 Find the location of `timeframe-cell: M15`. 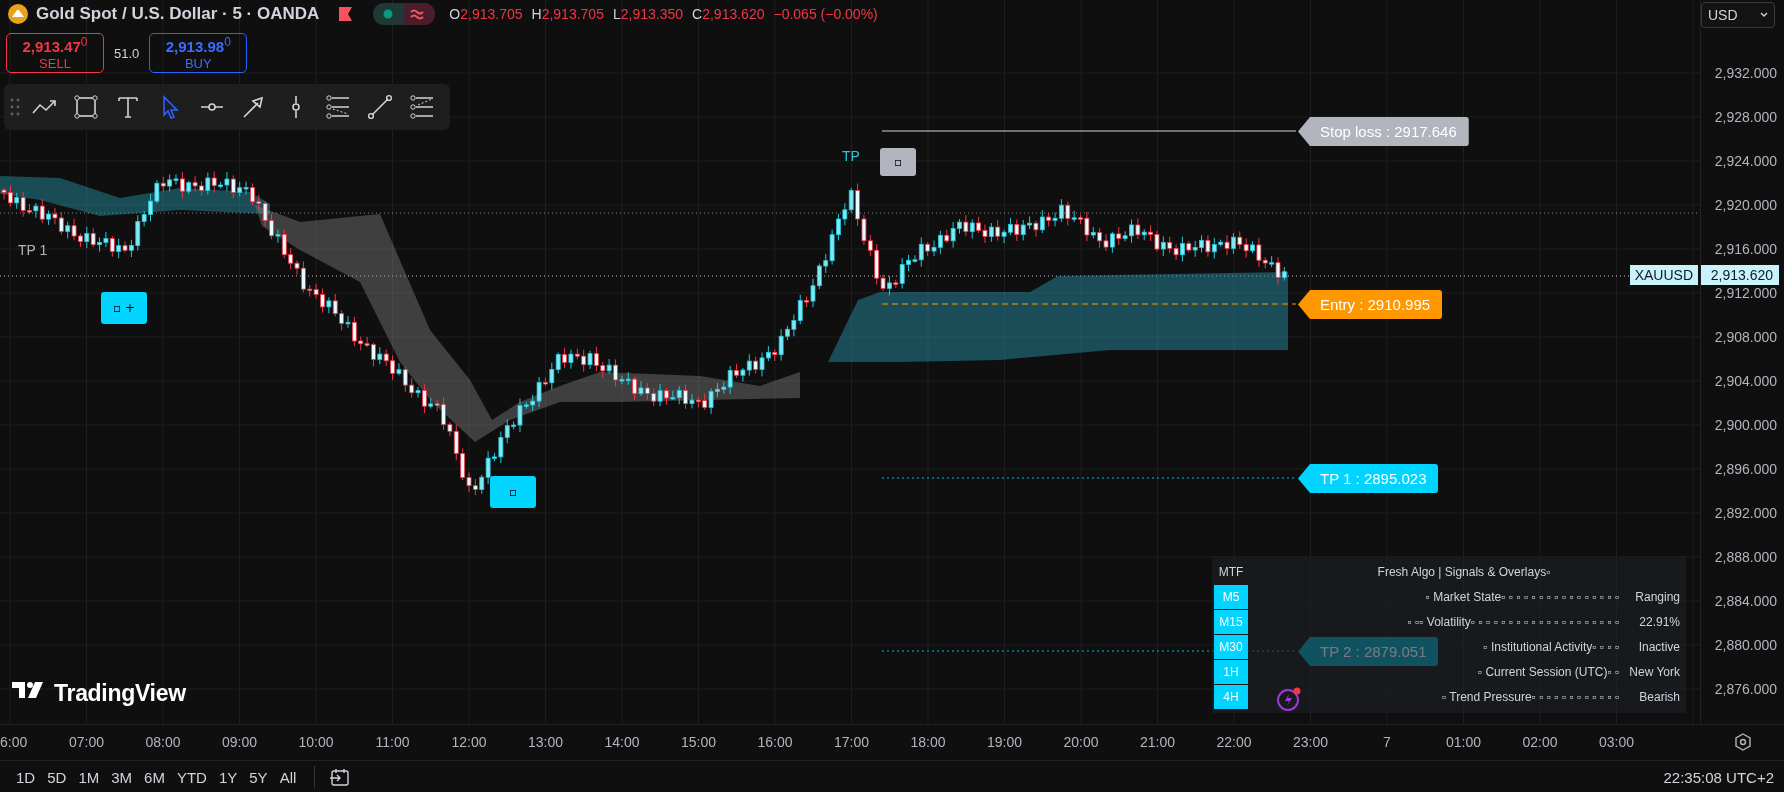

timeframe-cell: M15 is located at coordinates (1231, 622).